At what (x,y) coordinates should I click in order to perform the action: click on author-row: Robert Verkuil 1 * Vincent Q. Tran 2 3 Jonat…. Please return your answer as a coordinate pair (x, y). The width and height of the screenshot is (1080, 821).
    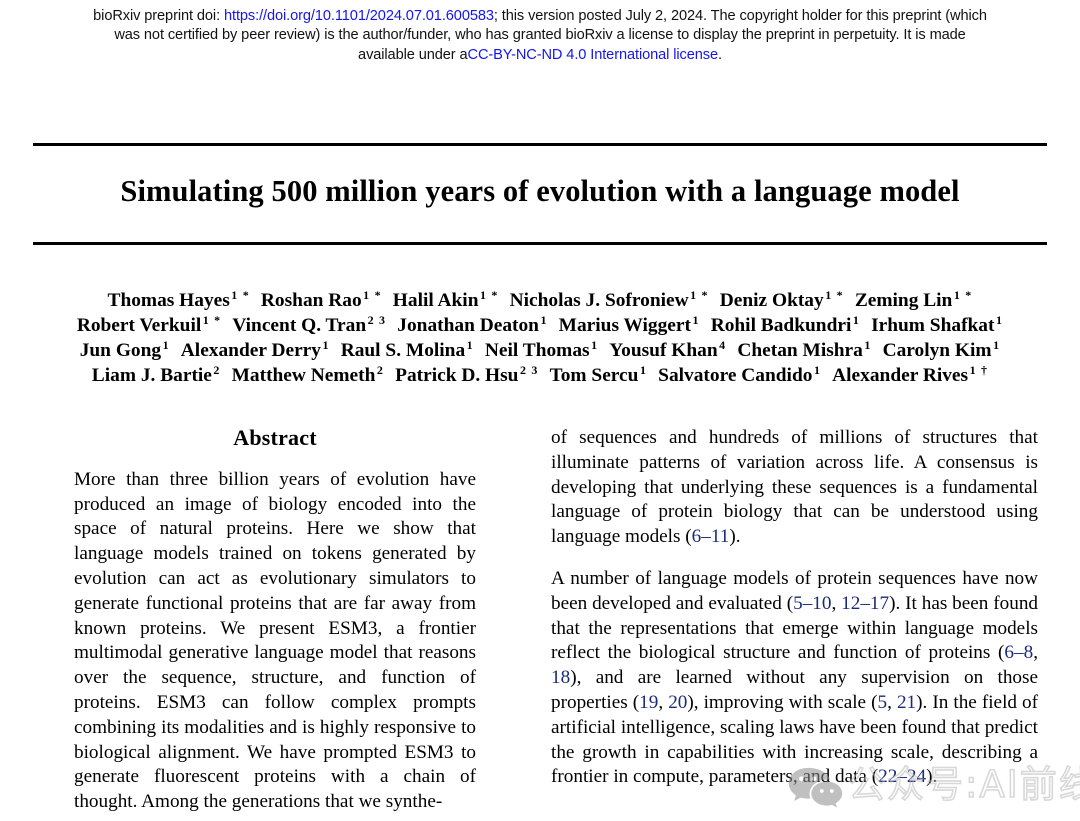
    Looking at the image, I should click on (540, 325).